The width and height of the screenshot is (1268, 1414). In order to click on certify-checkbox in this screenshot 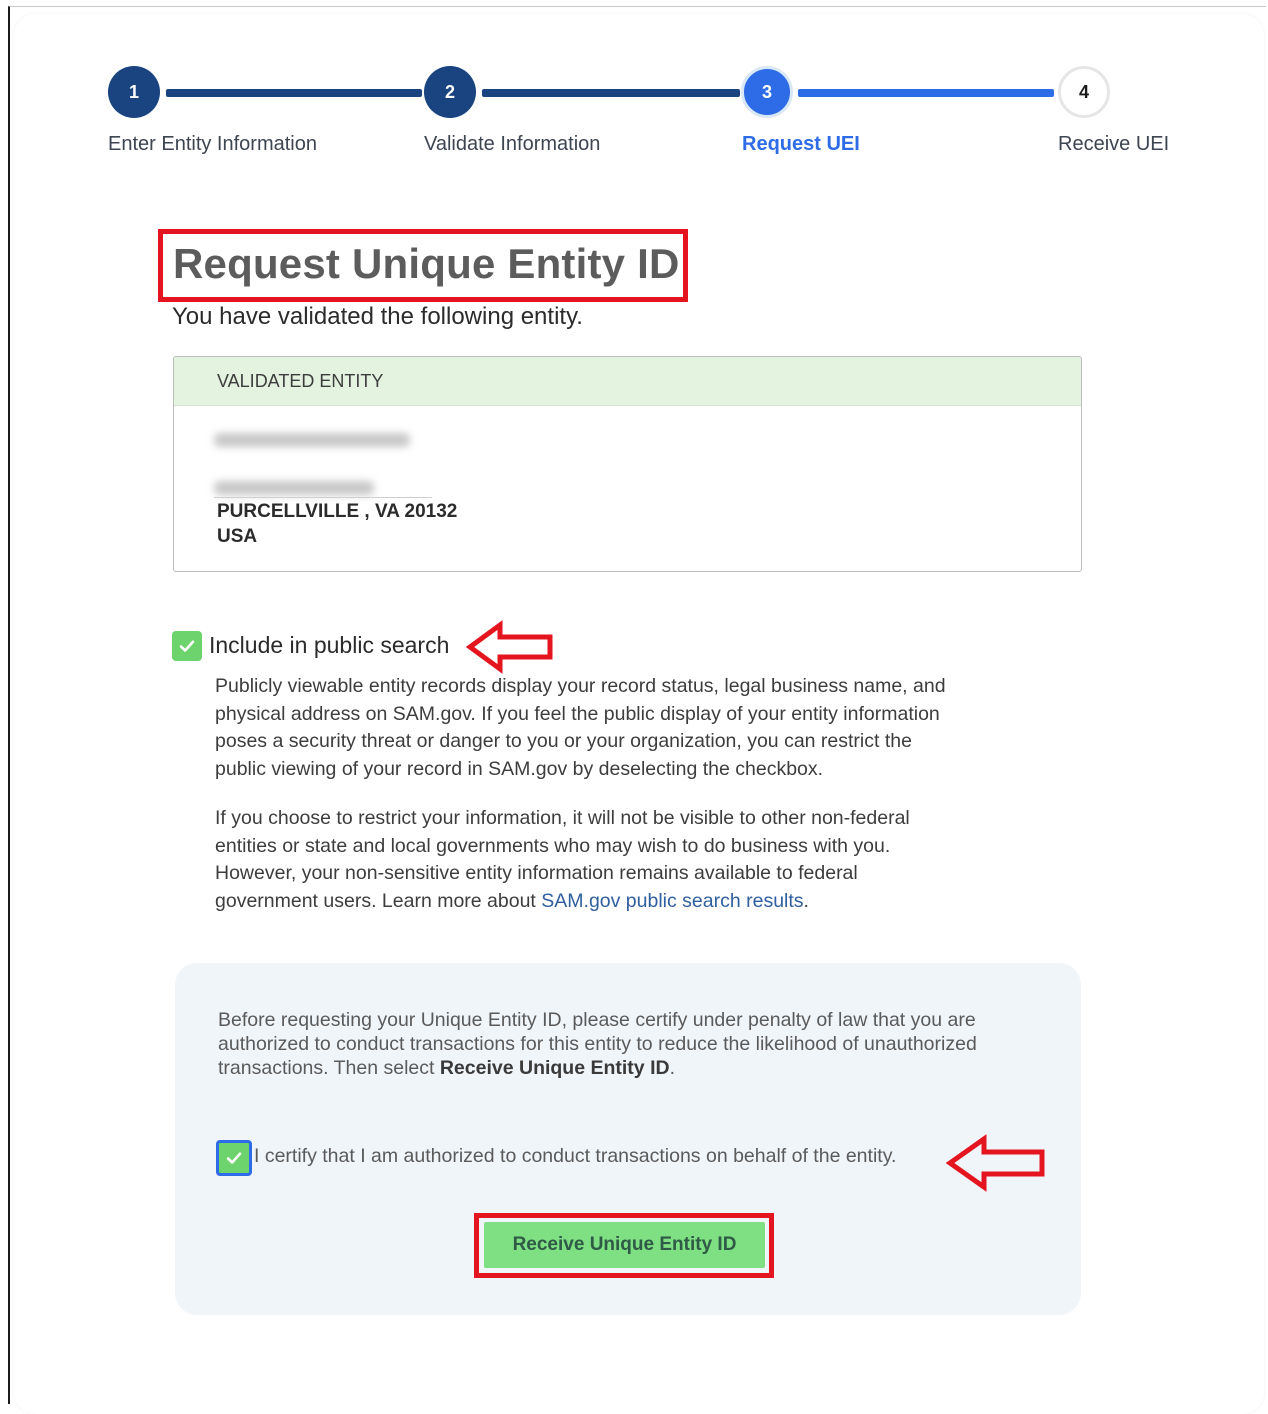, I will do `click(234, 1158)`.